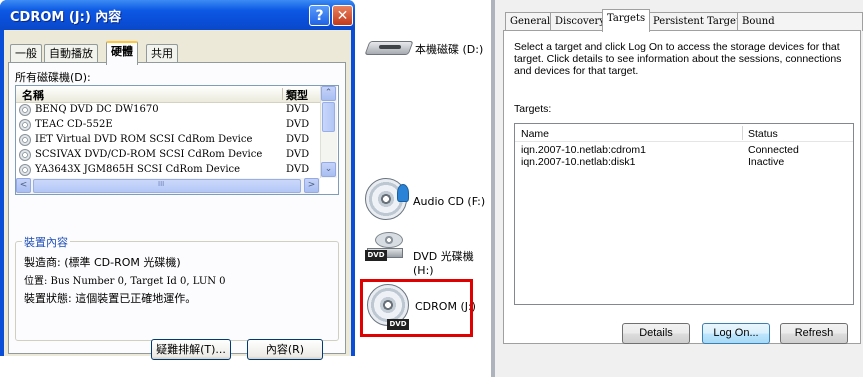 The width and height of the screenshot is (863, 377). Describe the element at coordinates (168, 110) in the screenshot. I see `list-item: BENQ DVD DC DW1670 DVD` at that location.